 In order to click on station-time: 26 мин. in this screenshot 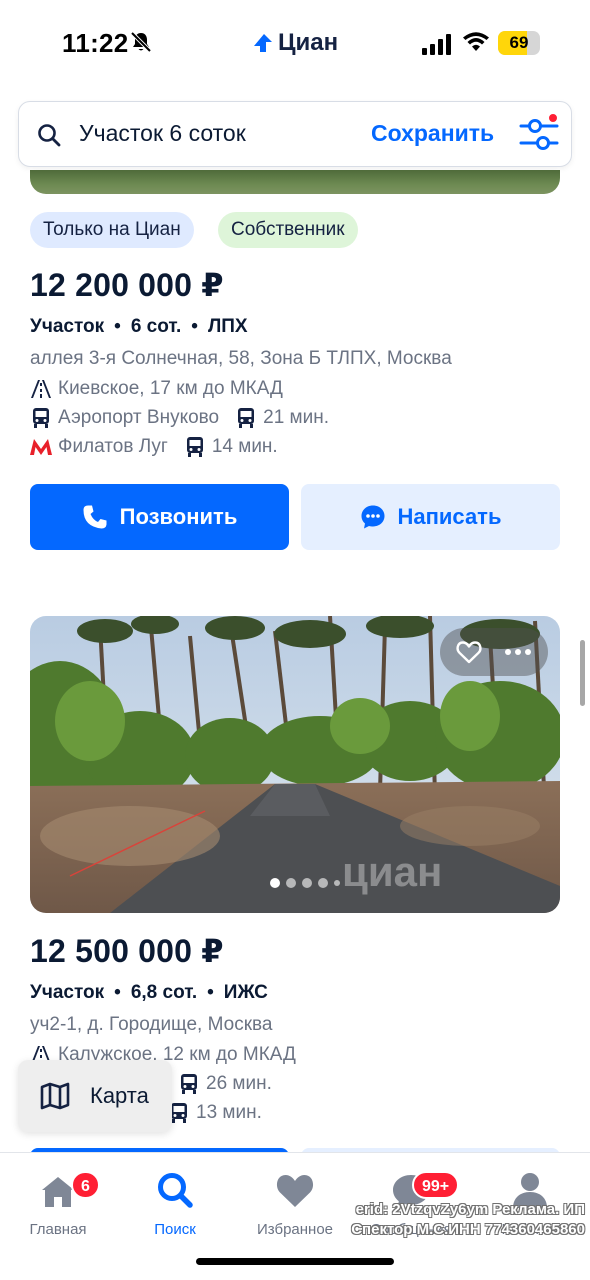, I will do `click(239, 1083)`.